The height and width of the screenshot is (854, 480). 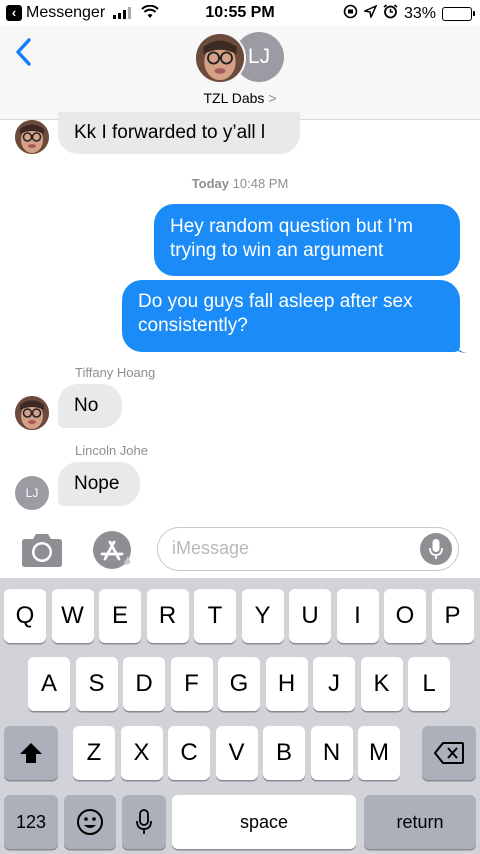 I want to click on camera-icon, so click(x=42, y=550).